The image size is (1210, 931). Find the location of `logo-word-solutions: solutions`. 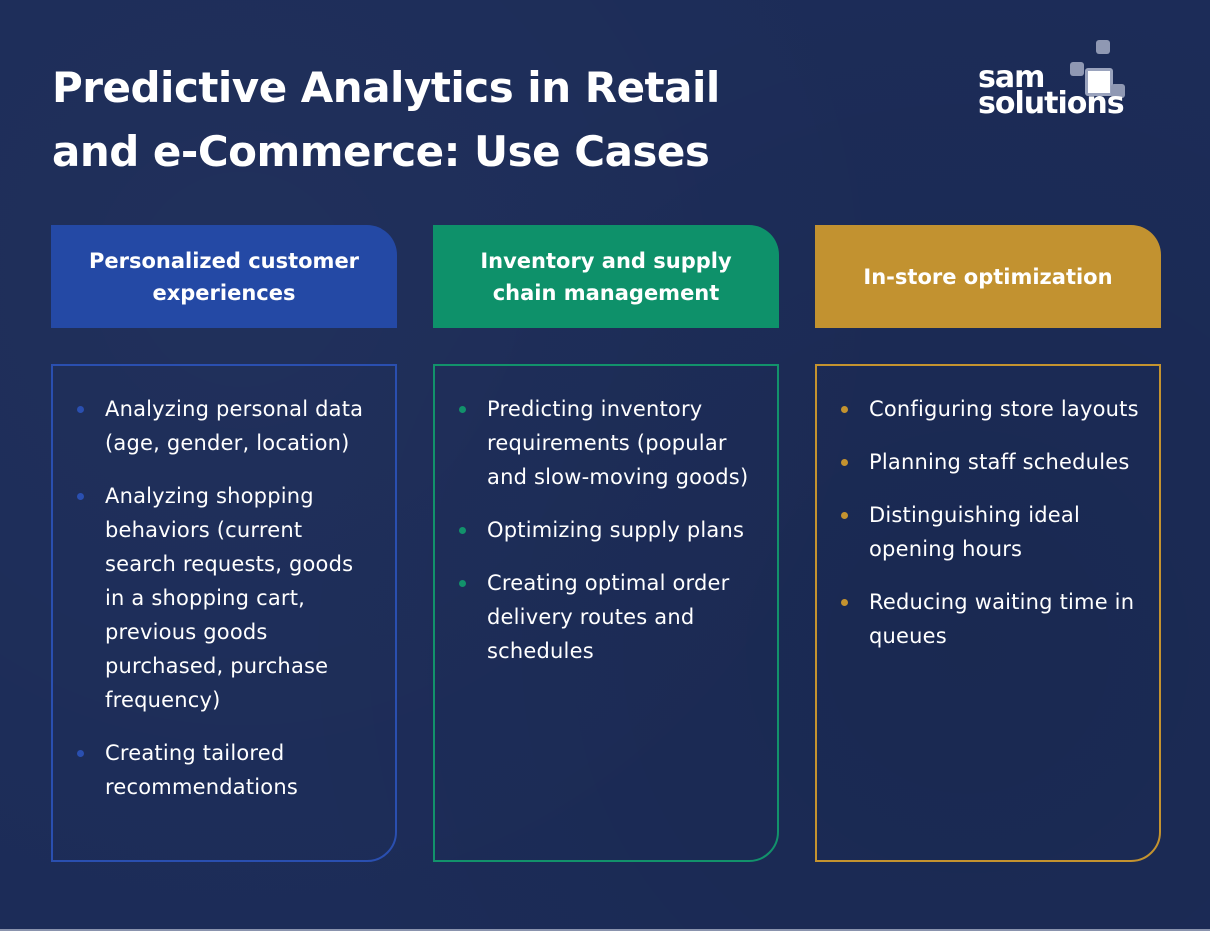

logo-word-solutions: solutions is located at coordinates (1051, 103).